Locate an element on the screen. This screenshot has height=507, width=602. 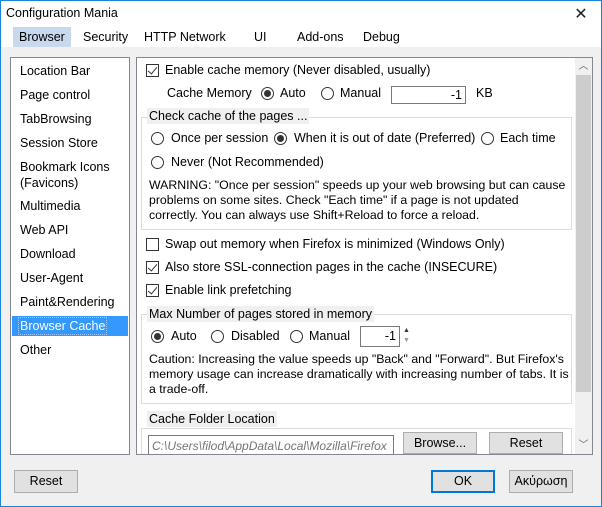
scrollbar-thumb is located at coordinates (583, 233).